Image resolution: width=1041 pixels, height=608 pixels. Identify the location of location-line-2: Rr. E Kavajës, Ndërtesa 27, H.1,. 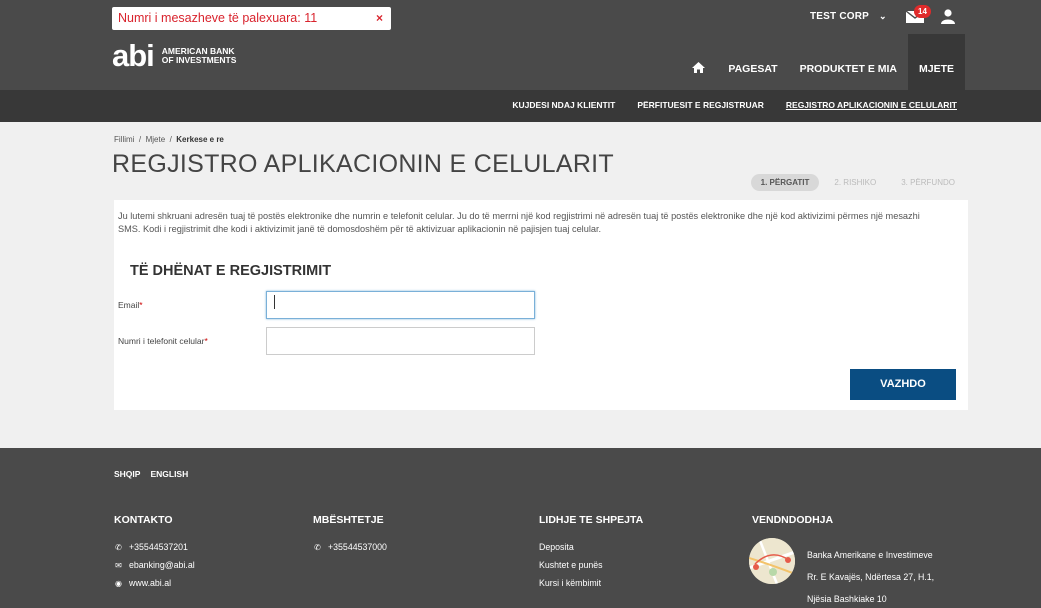
(871, 577).